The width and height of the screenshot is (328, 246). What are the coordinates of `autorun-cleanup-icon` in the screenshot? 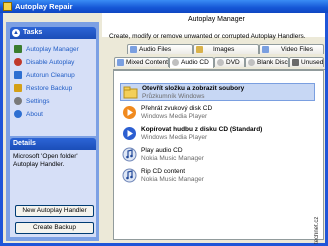 It's located at (18, 75).